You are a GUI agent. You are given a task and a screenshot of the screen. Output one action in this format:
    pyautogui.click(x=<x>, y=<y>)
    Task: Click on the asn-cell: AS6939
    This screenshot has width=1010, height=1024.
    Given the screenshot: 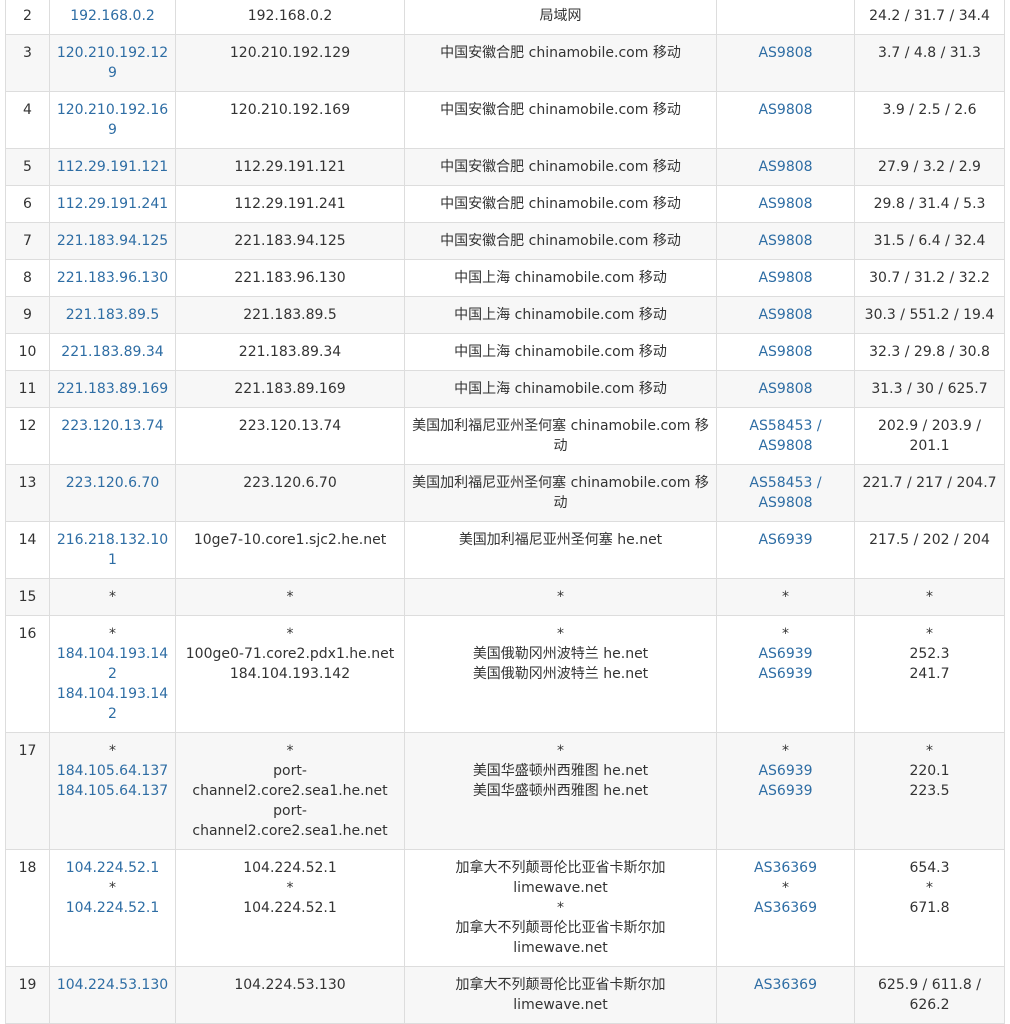 What is the action you would take?
    pyautogui.click(x=785, y=550)
    